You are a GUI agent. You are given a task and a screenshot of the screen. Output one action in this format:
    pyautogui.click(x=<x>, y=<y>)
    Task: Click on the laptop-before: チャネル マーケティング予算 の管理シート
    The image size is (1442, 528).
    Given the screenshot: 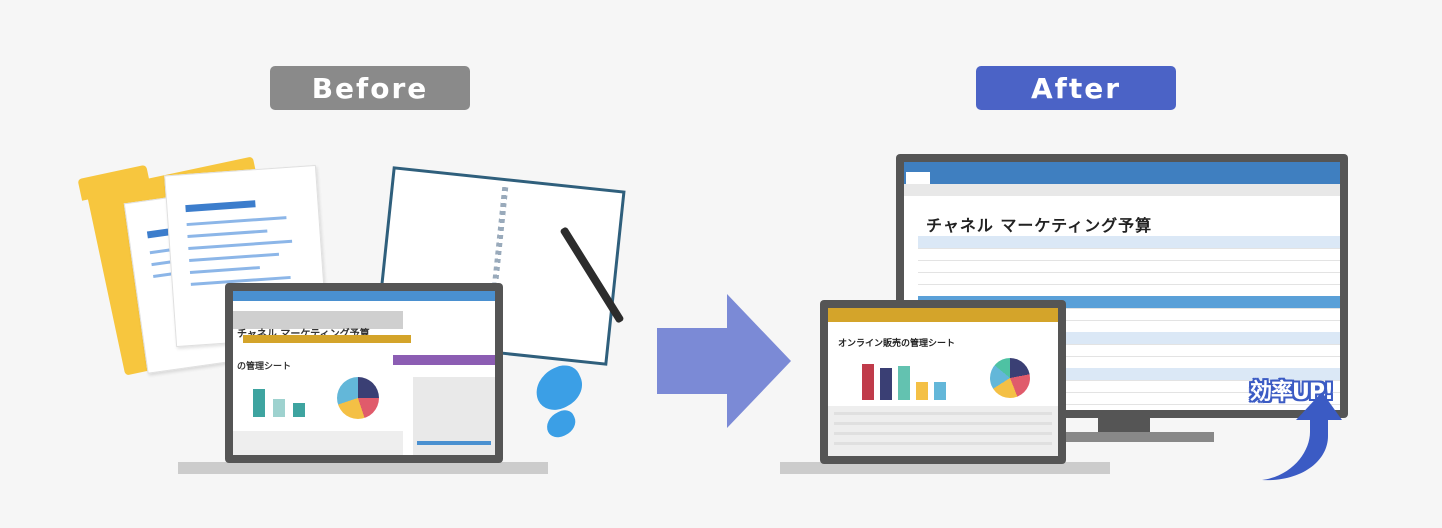 What is the action you would take?
    pyautogui.click(x=364, y=373)
    